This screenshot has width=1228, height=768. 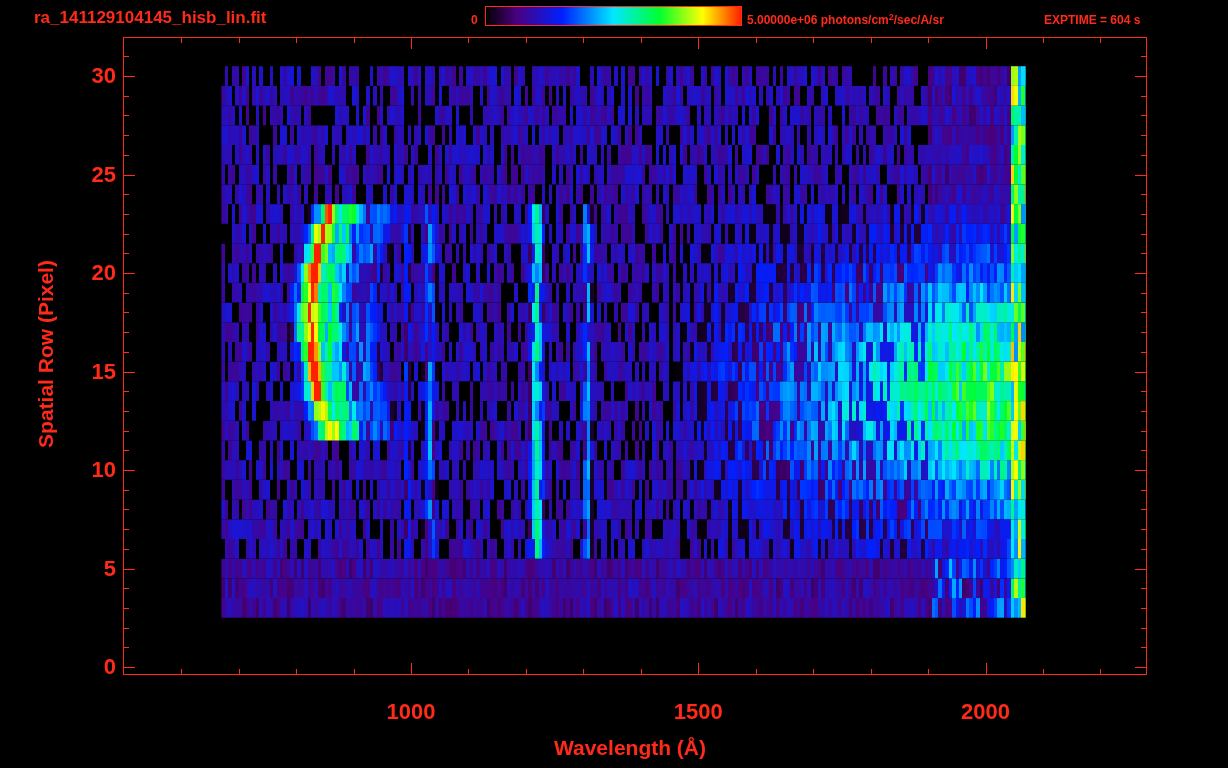 What do you see at coordinates (103, 371) in the screenshot?
I see `y-tick-label: 15` at bounding box center [103, 371].